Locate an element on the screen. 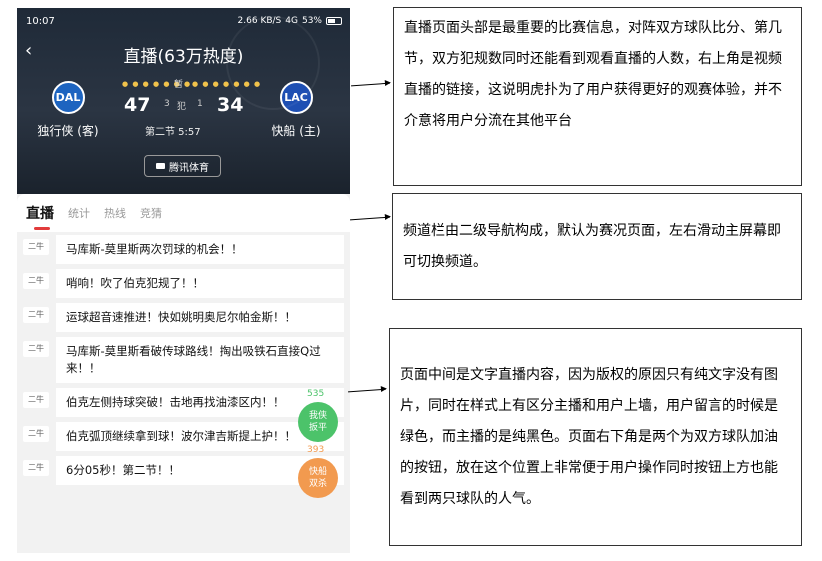 This screenshot has height=561, width=822. tabs-annotation: 频道栏由二级导航构成，默认为赛况页面，左右滑动主屏幕即可切换频道。 is located at coordinates (597, 246).